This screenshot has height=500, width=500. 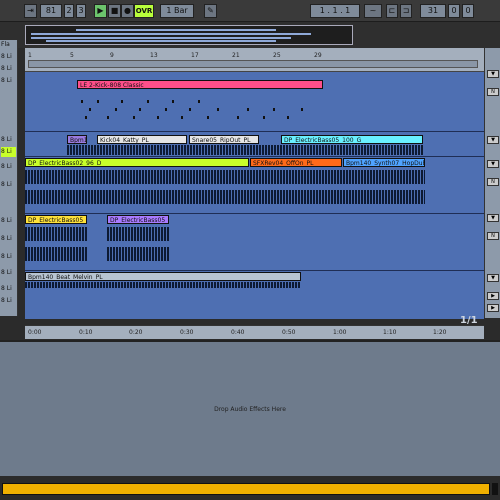 I want to click on audio-clip: Bpm140_Synth07_HopDub, so click(x=384, y=162).